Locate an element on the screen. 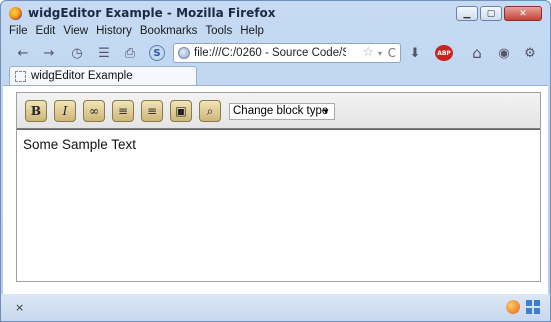 Image resolution: width=551 pixels, height=322 pixels. adblock-icon: ABP is located at coordinates (444, 53).